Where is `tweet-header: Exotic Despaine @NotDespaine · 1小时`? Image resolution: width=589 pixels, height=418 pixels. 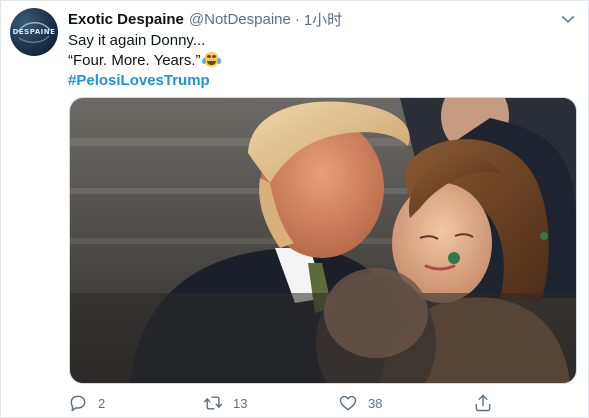 tweet-header: Exotic Despaine @NotDespaine · 1小时 is located at coordinates (205, 19).